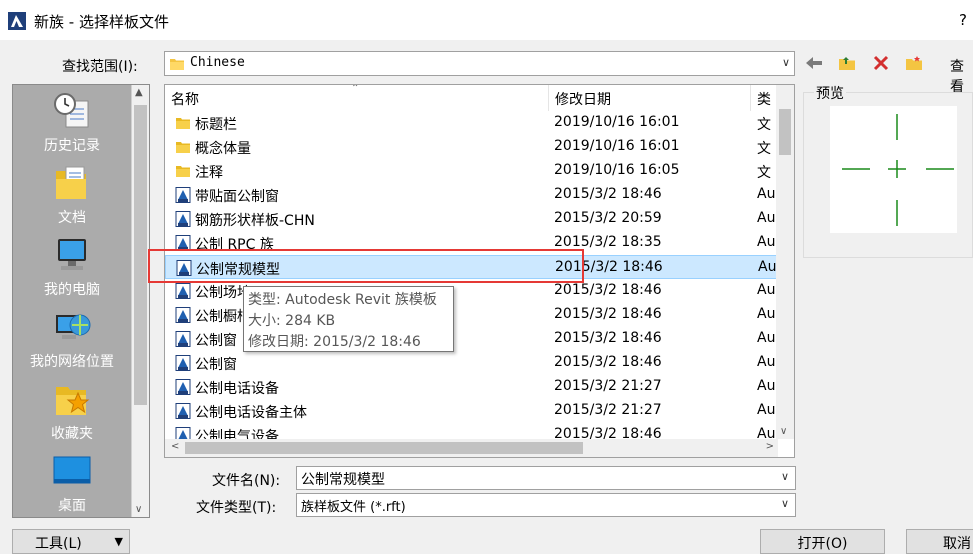 This screenshot has width=973, height=554. What do you see at coordinates (217, 62) in the screenshot?
I see `look-in-value: Chinese` at bounding box center [217, 62].